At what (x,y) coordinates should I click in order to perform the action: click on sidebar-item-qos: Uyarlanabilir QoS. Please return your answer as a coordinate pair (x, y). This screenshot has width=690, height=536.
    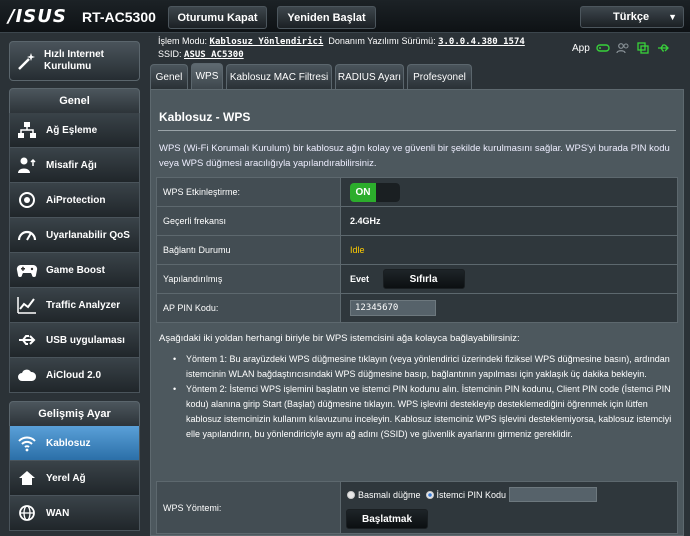
    Looking at the image, I should click on (74, 235).